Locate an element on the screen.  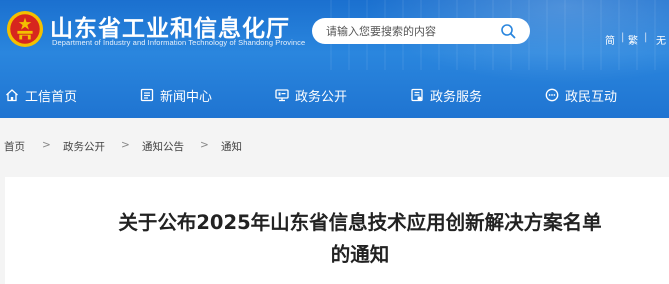
nav-item-home: 工信首页 is located at coordinates (41, 95).